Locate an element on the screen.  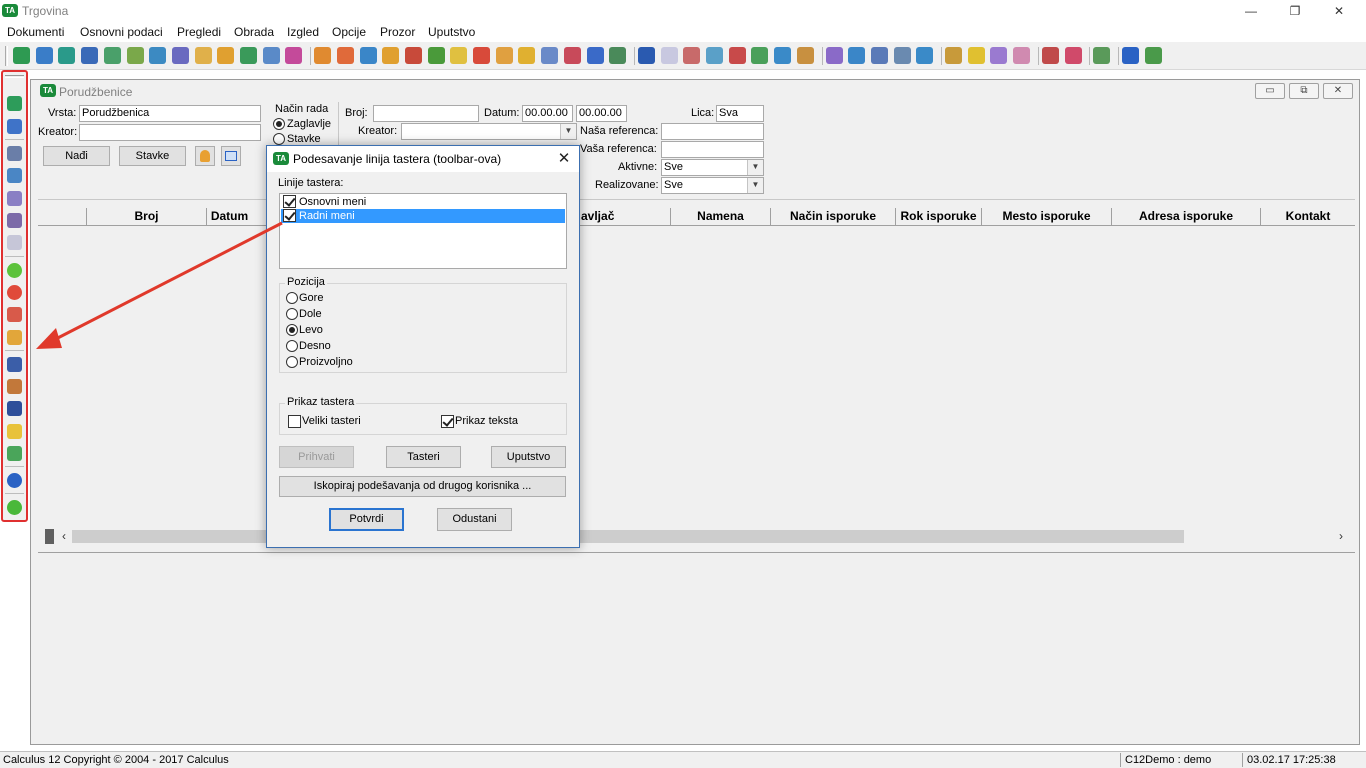
prikaz-teksta-checkbox is located at coordinates (447, 421).